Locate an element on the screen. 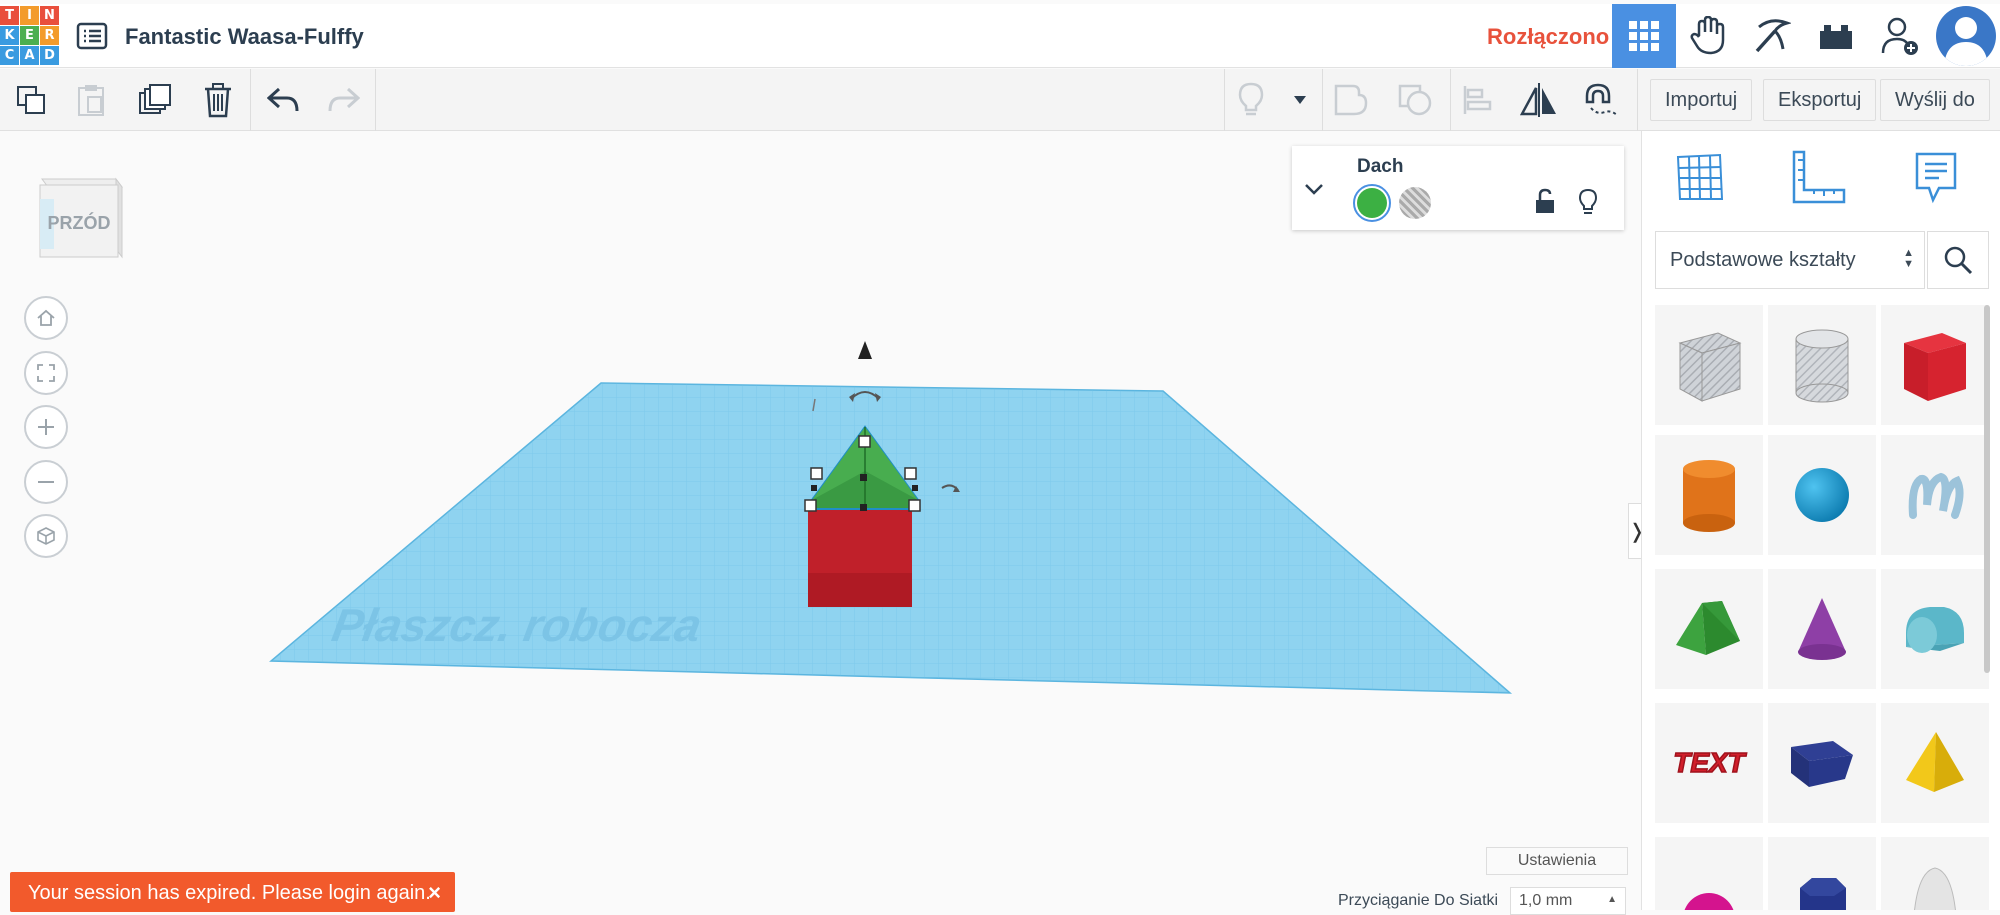 The width and height of the screenshot is (2000, 915). ruler-icon is located at coordinates (1818, 177).